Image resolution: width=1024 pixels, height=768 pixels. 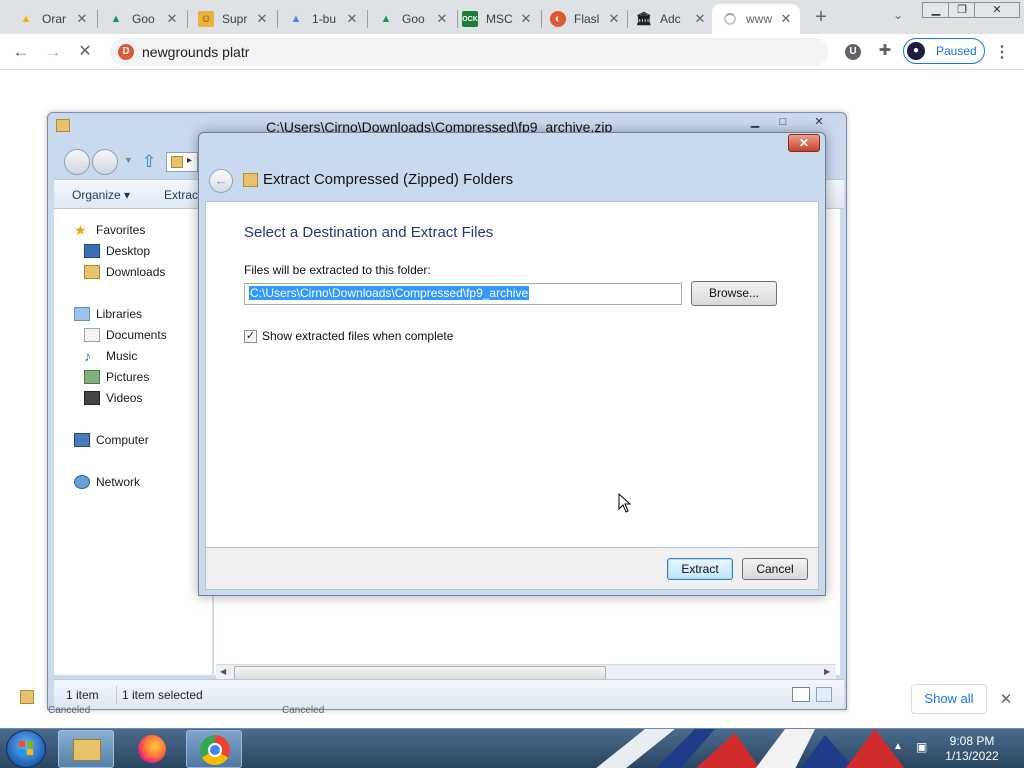 I want to click on history-dropdown-icon: ▼, so click(x=128, y=160).